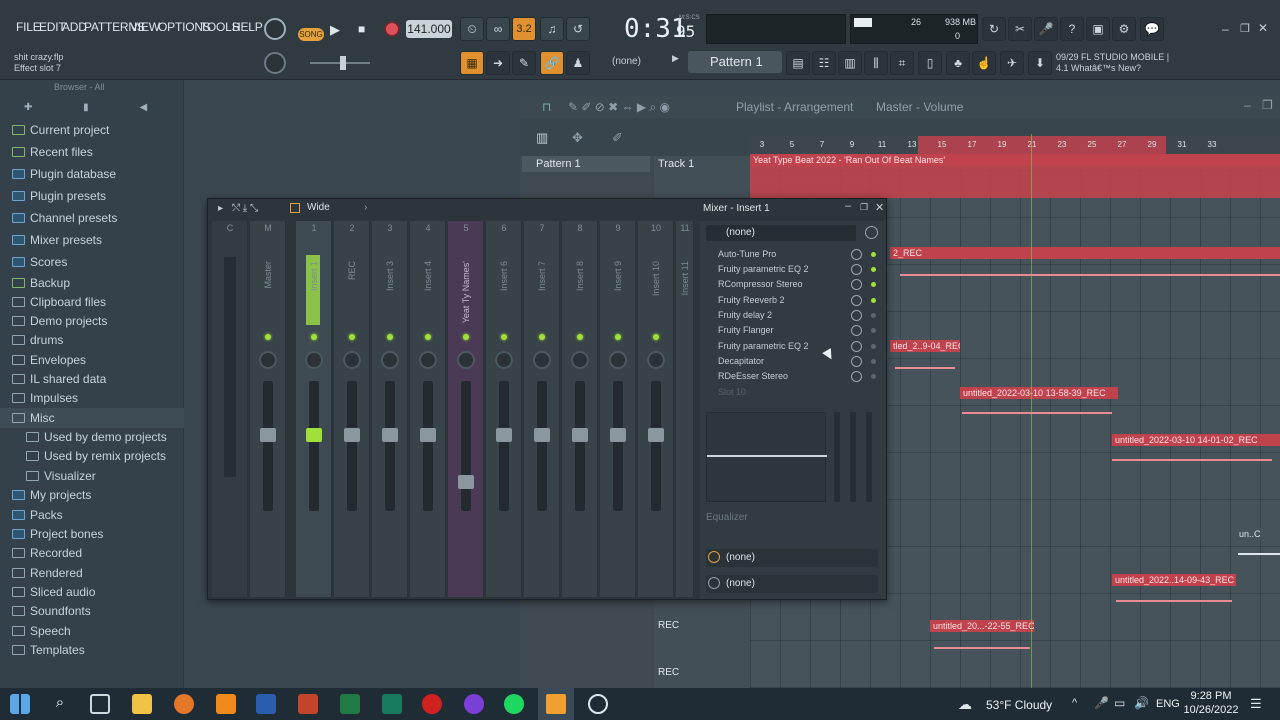  I want to click on song-mode-toggle: SONG, so click(311, 34).